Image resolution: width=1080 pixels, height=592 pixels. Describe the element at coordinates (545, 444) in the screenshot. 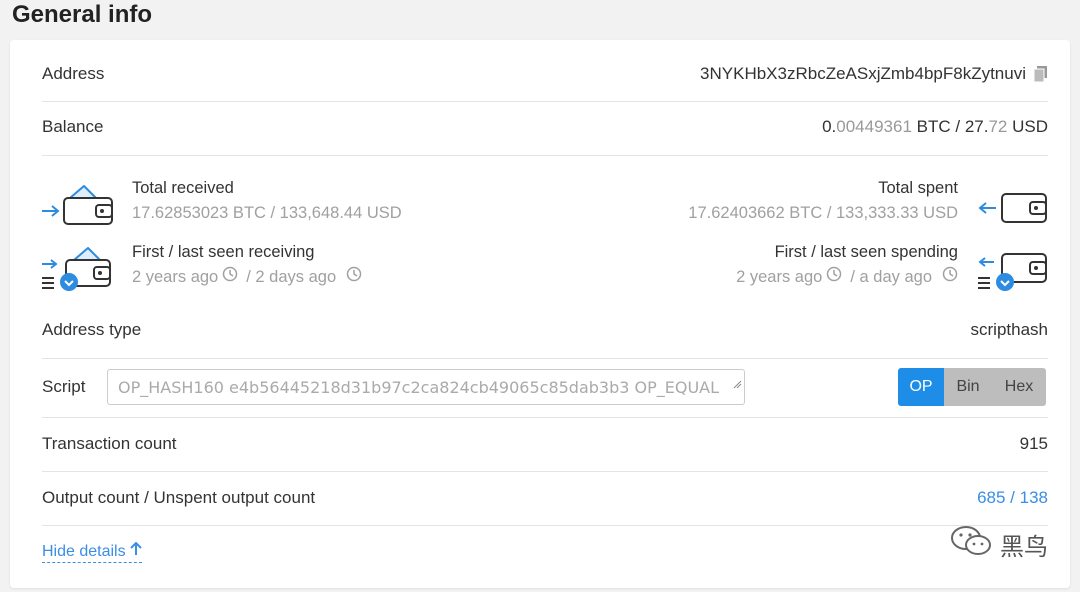

I see `transaction-count-row: Transaction count 915` at that location.